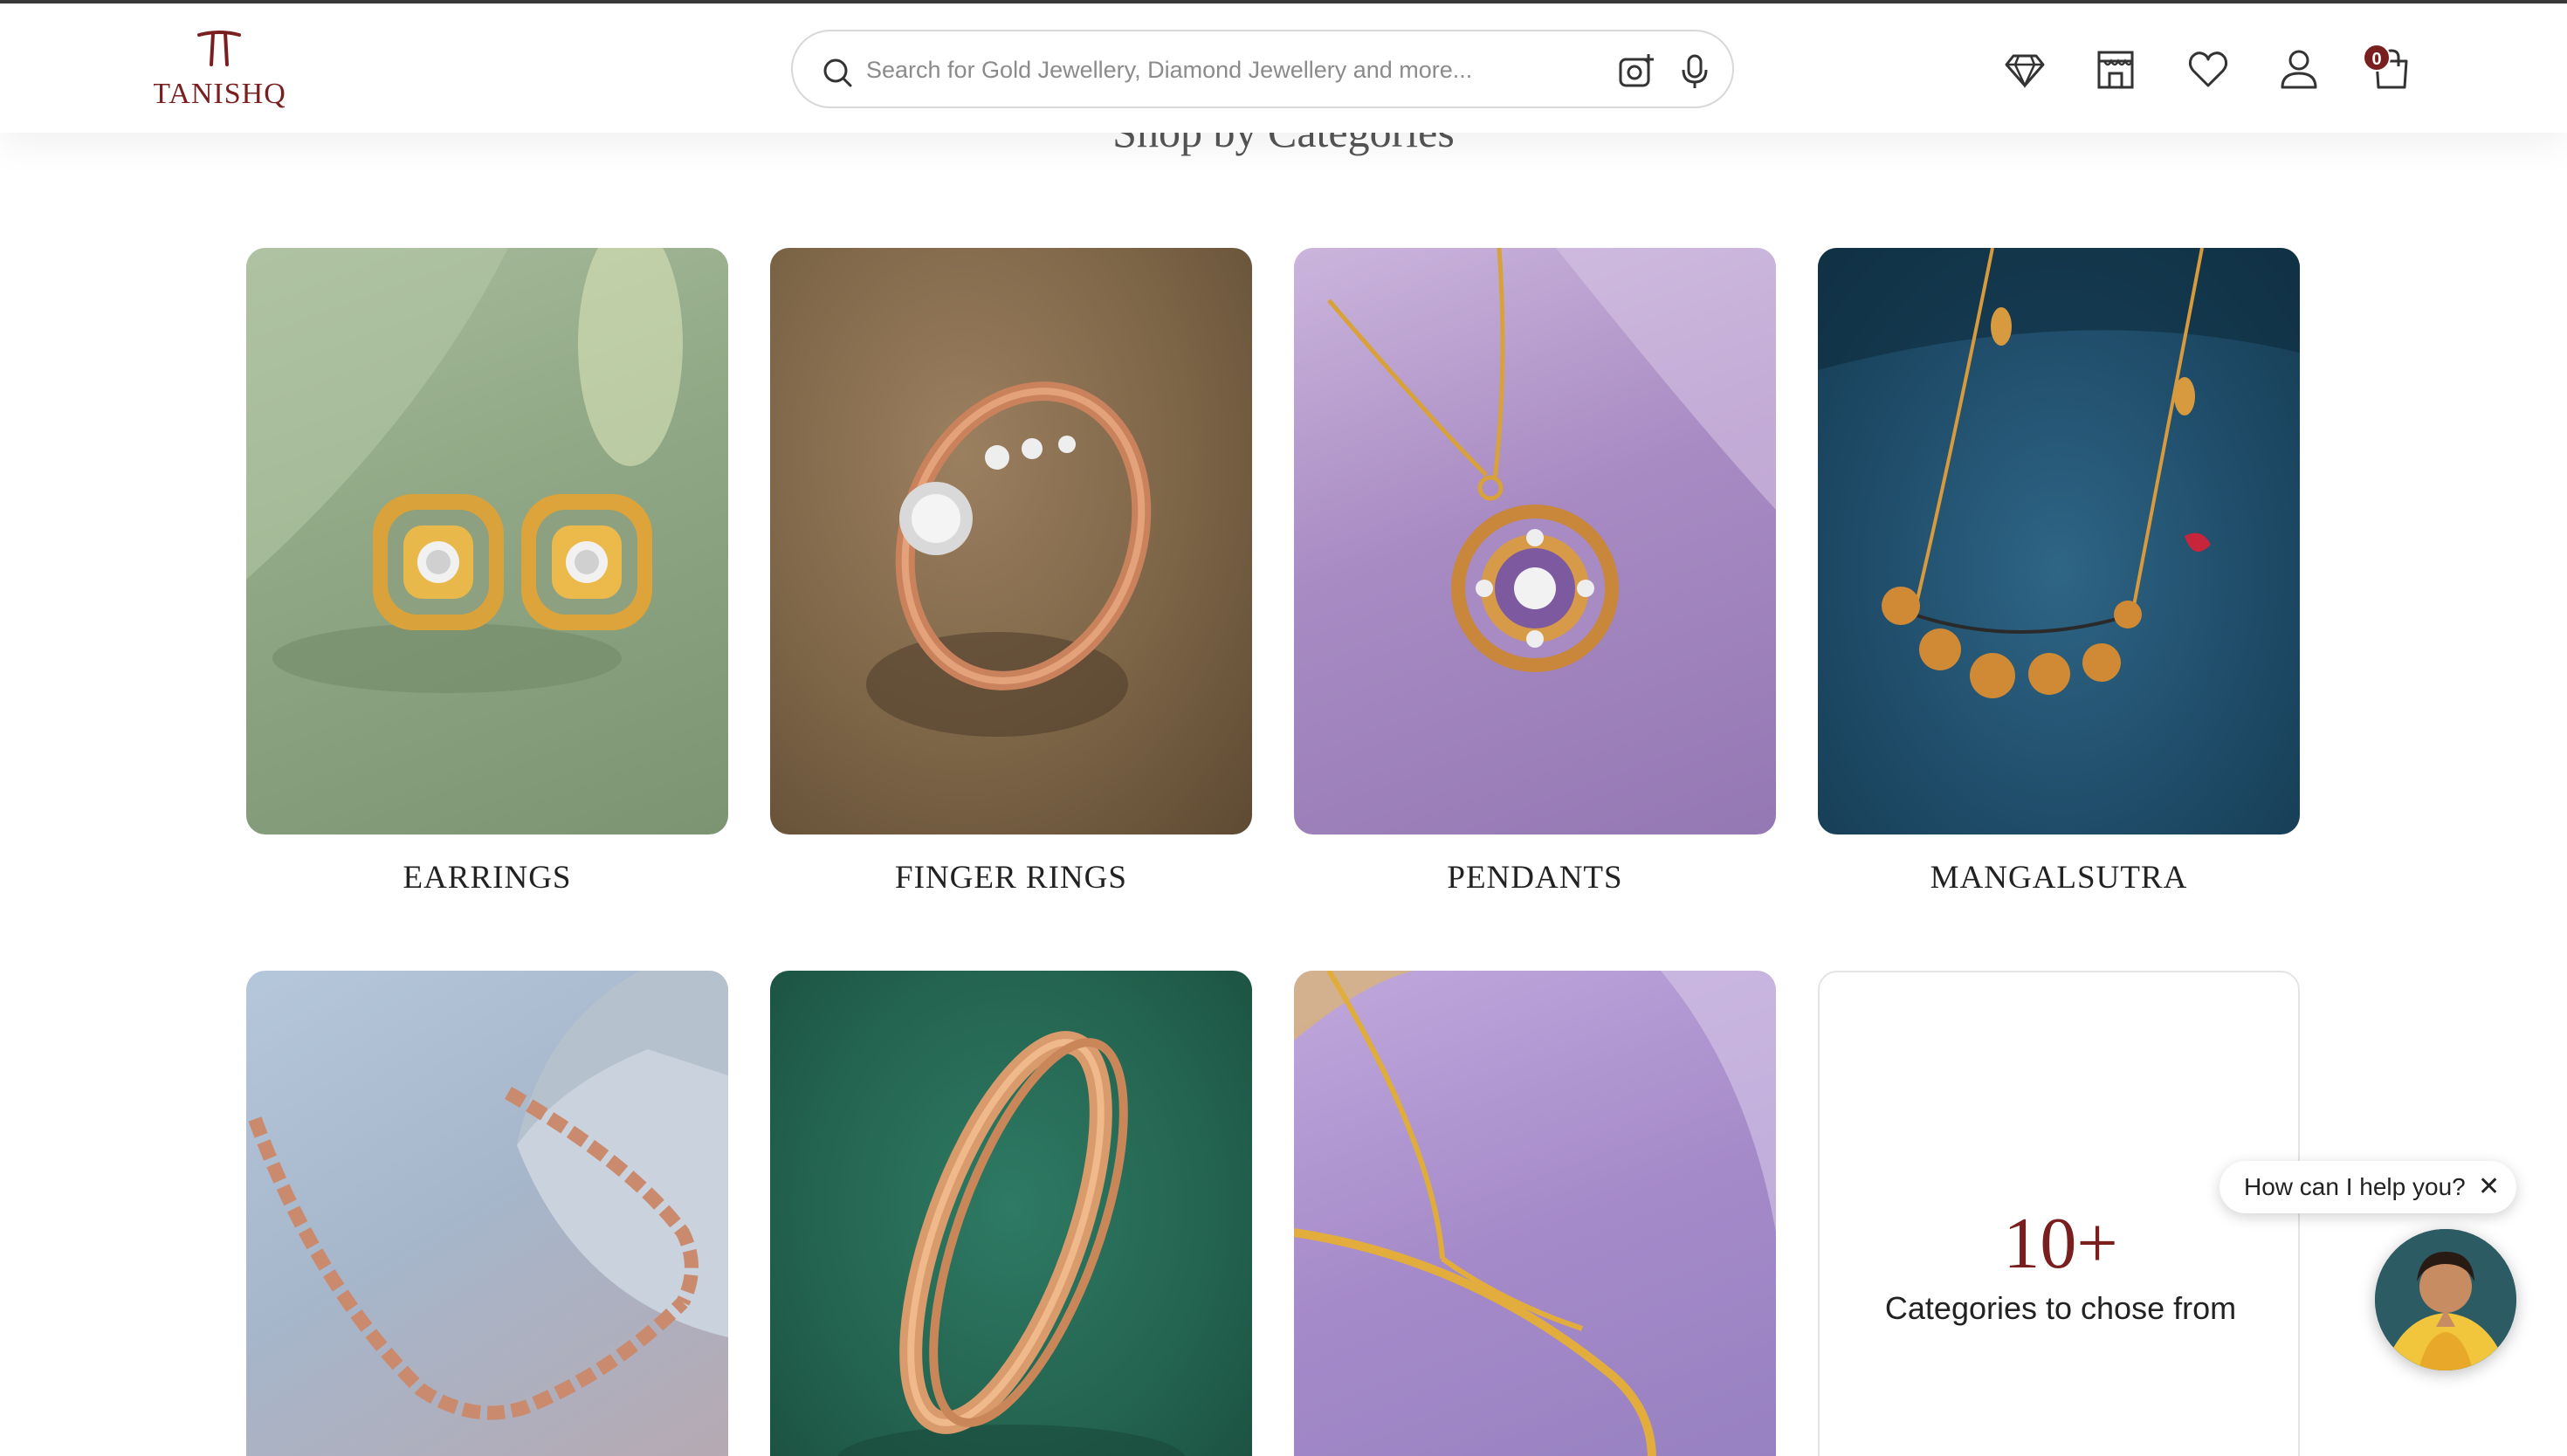 This screenshot has height=1456, width=2567. I want to click on category-card-bangles, so click(1011, 1213).